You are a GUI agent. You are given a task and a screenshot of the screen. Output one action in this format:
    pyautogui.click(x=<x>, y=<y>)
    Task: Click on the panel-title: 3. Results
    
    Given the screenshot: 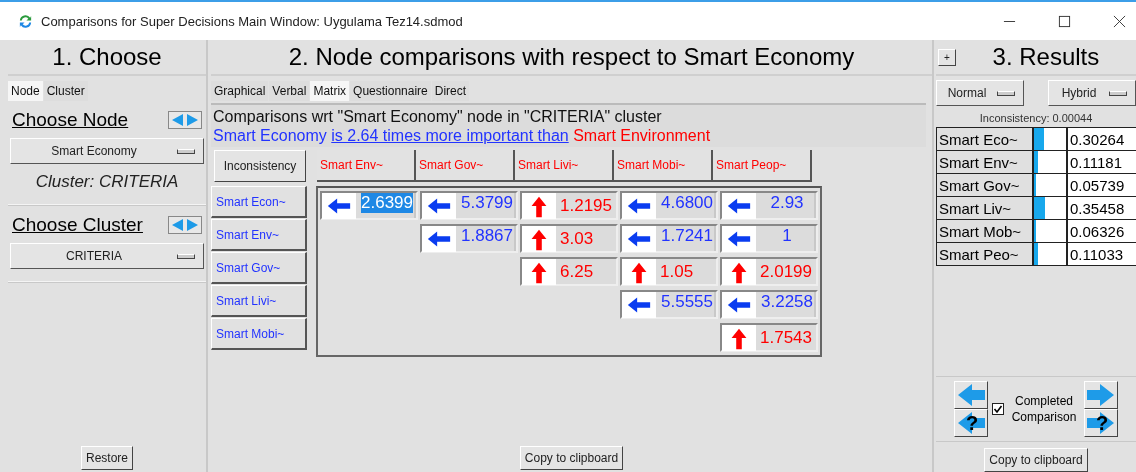 What is the action you would take?
    pyautogui.click(x=1046, y=57)
    